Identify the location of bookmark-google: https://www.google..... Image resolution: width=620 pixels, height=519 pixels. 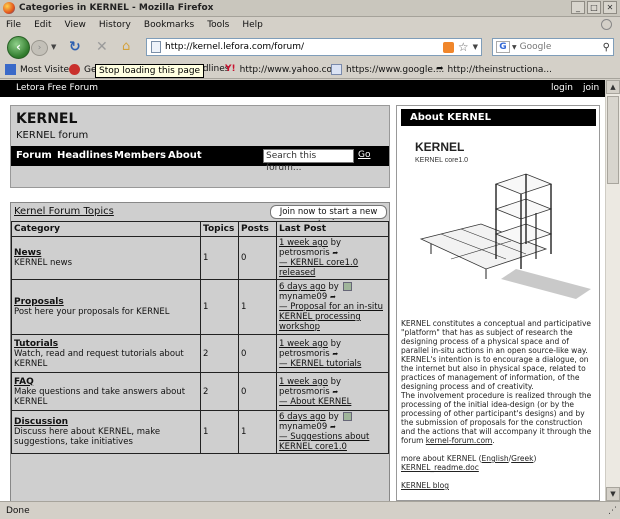
(387, 69).